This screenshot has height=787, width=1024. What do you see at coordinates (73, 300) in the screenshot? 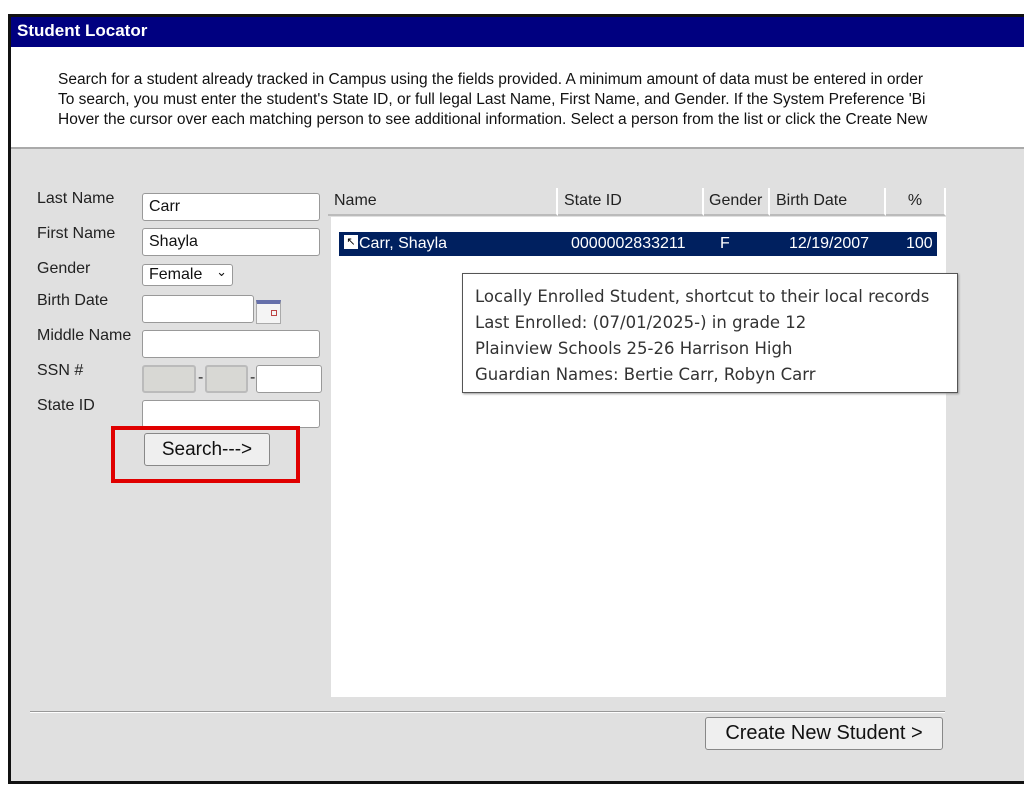
I see `birth-date-label: Birth Date` at bounding box center [73, 300].